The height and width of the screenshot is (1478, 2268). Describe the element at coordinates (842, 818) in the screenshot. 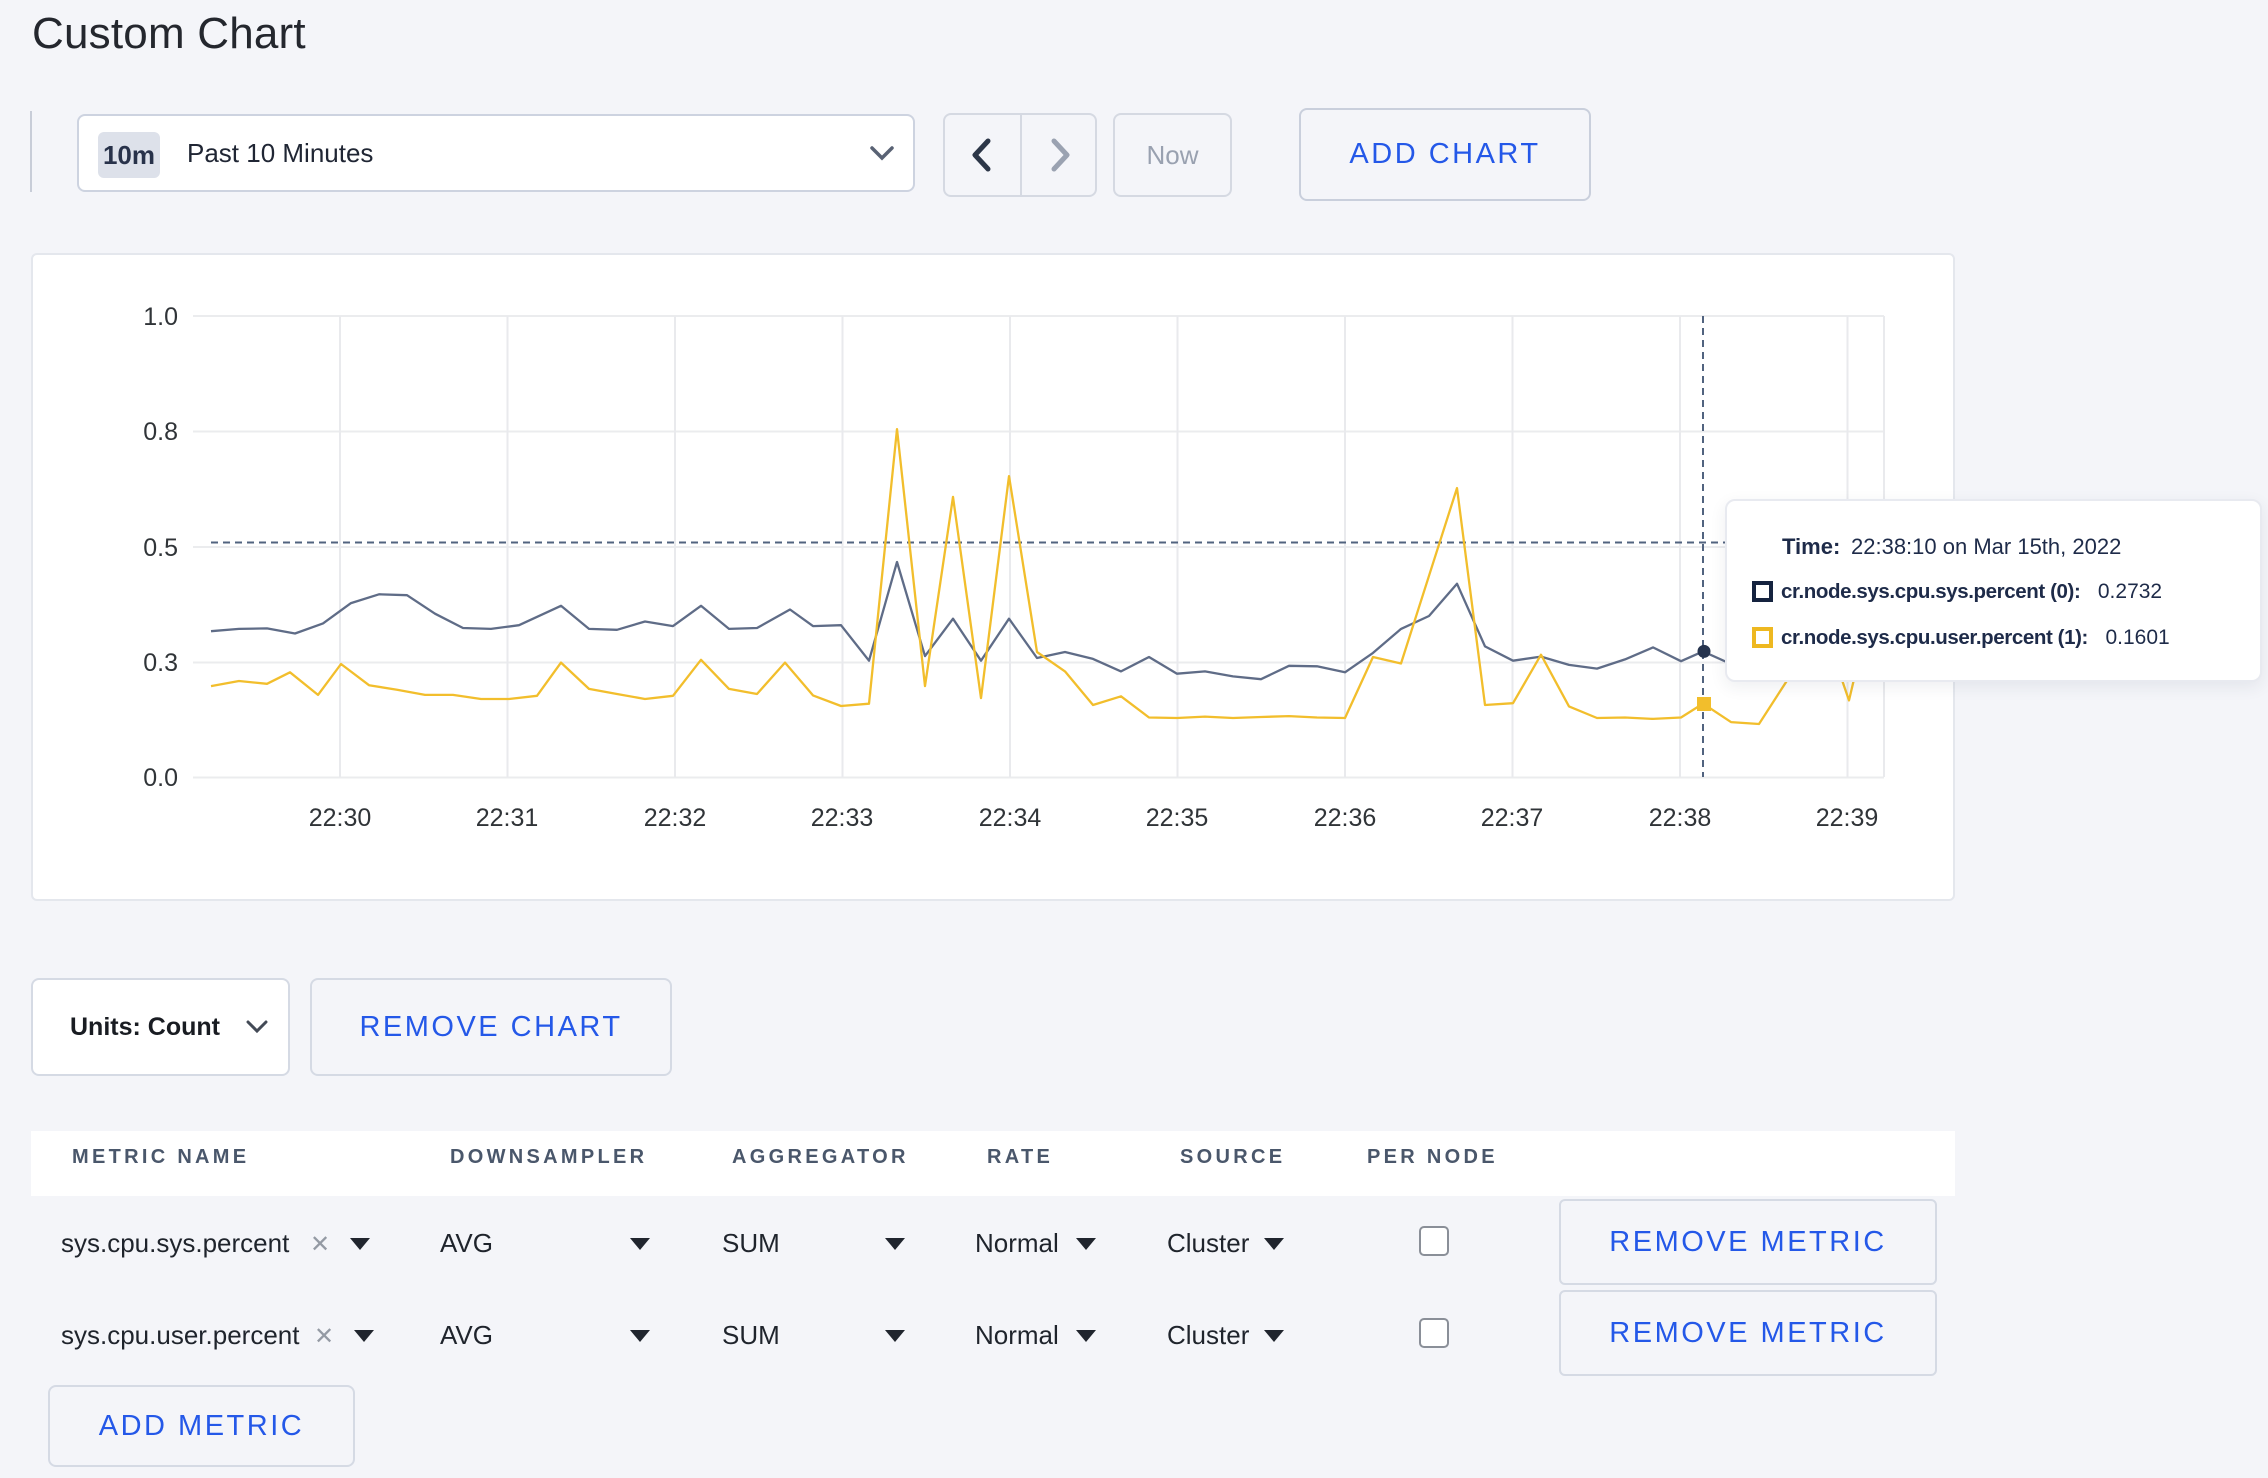

I see `svg-text: 22:33` at that location.